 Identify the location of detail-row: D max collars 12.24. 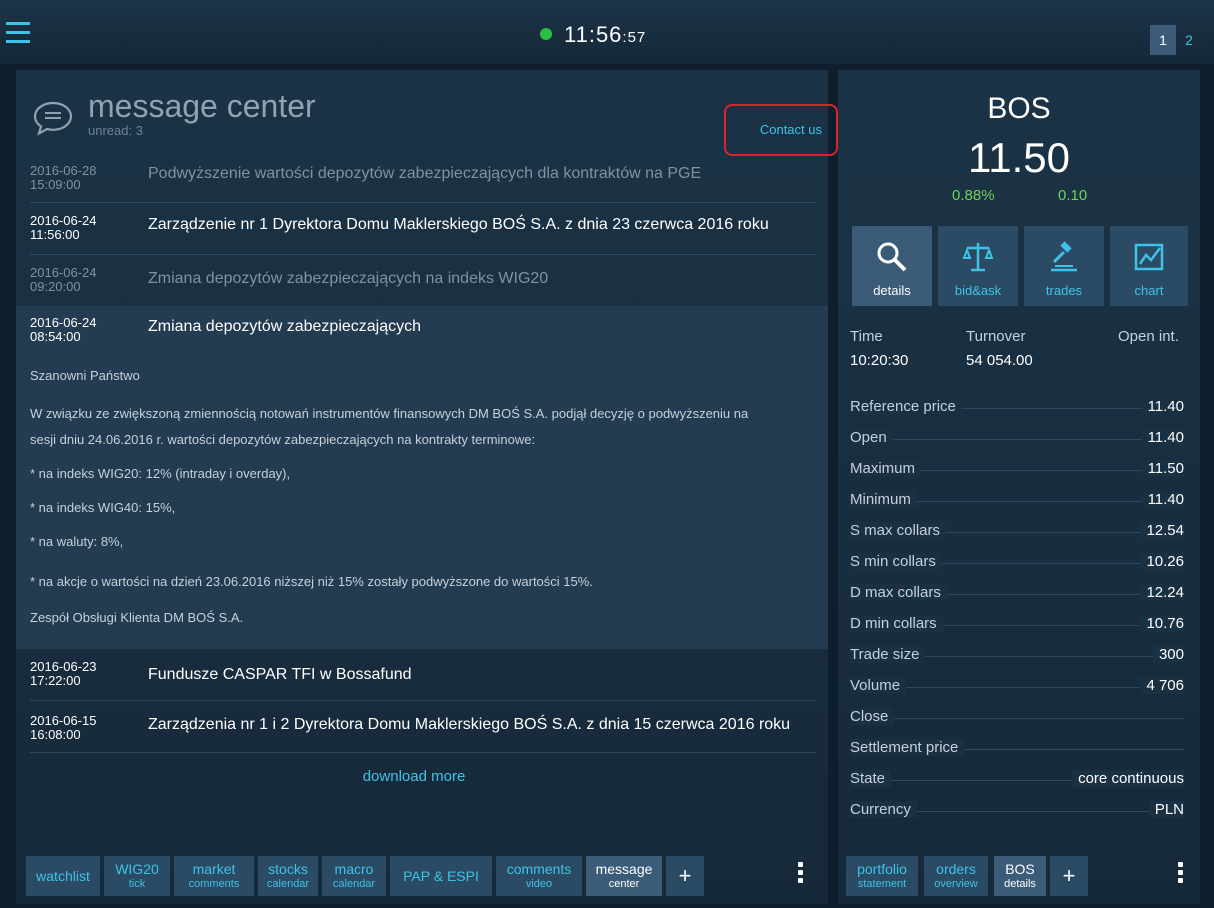
(1017, 596).